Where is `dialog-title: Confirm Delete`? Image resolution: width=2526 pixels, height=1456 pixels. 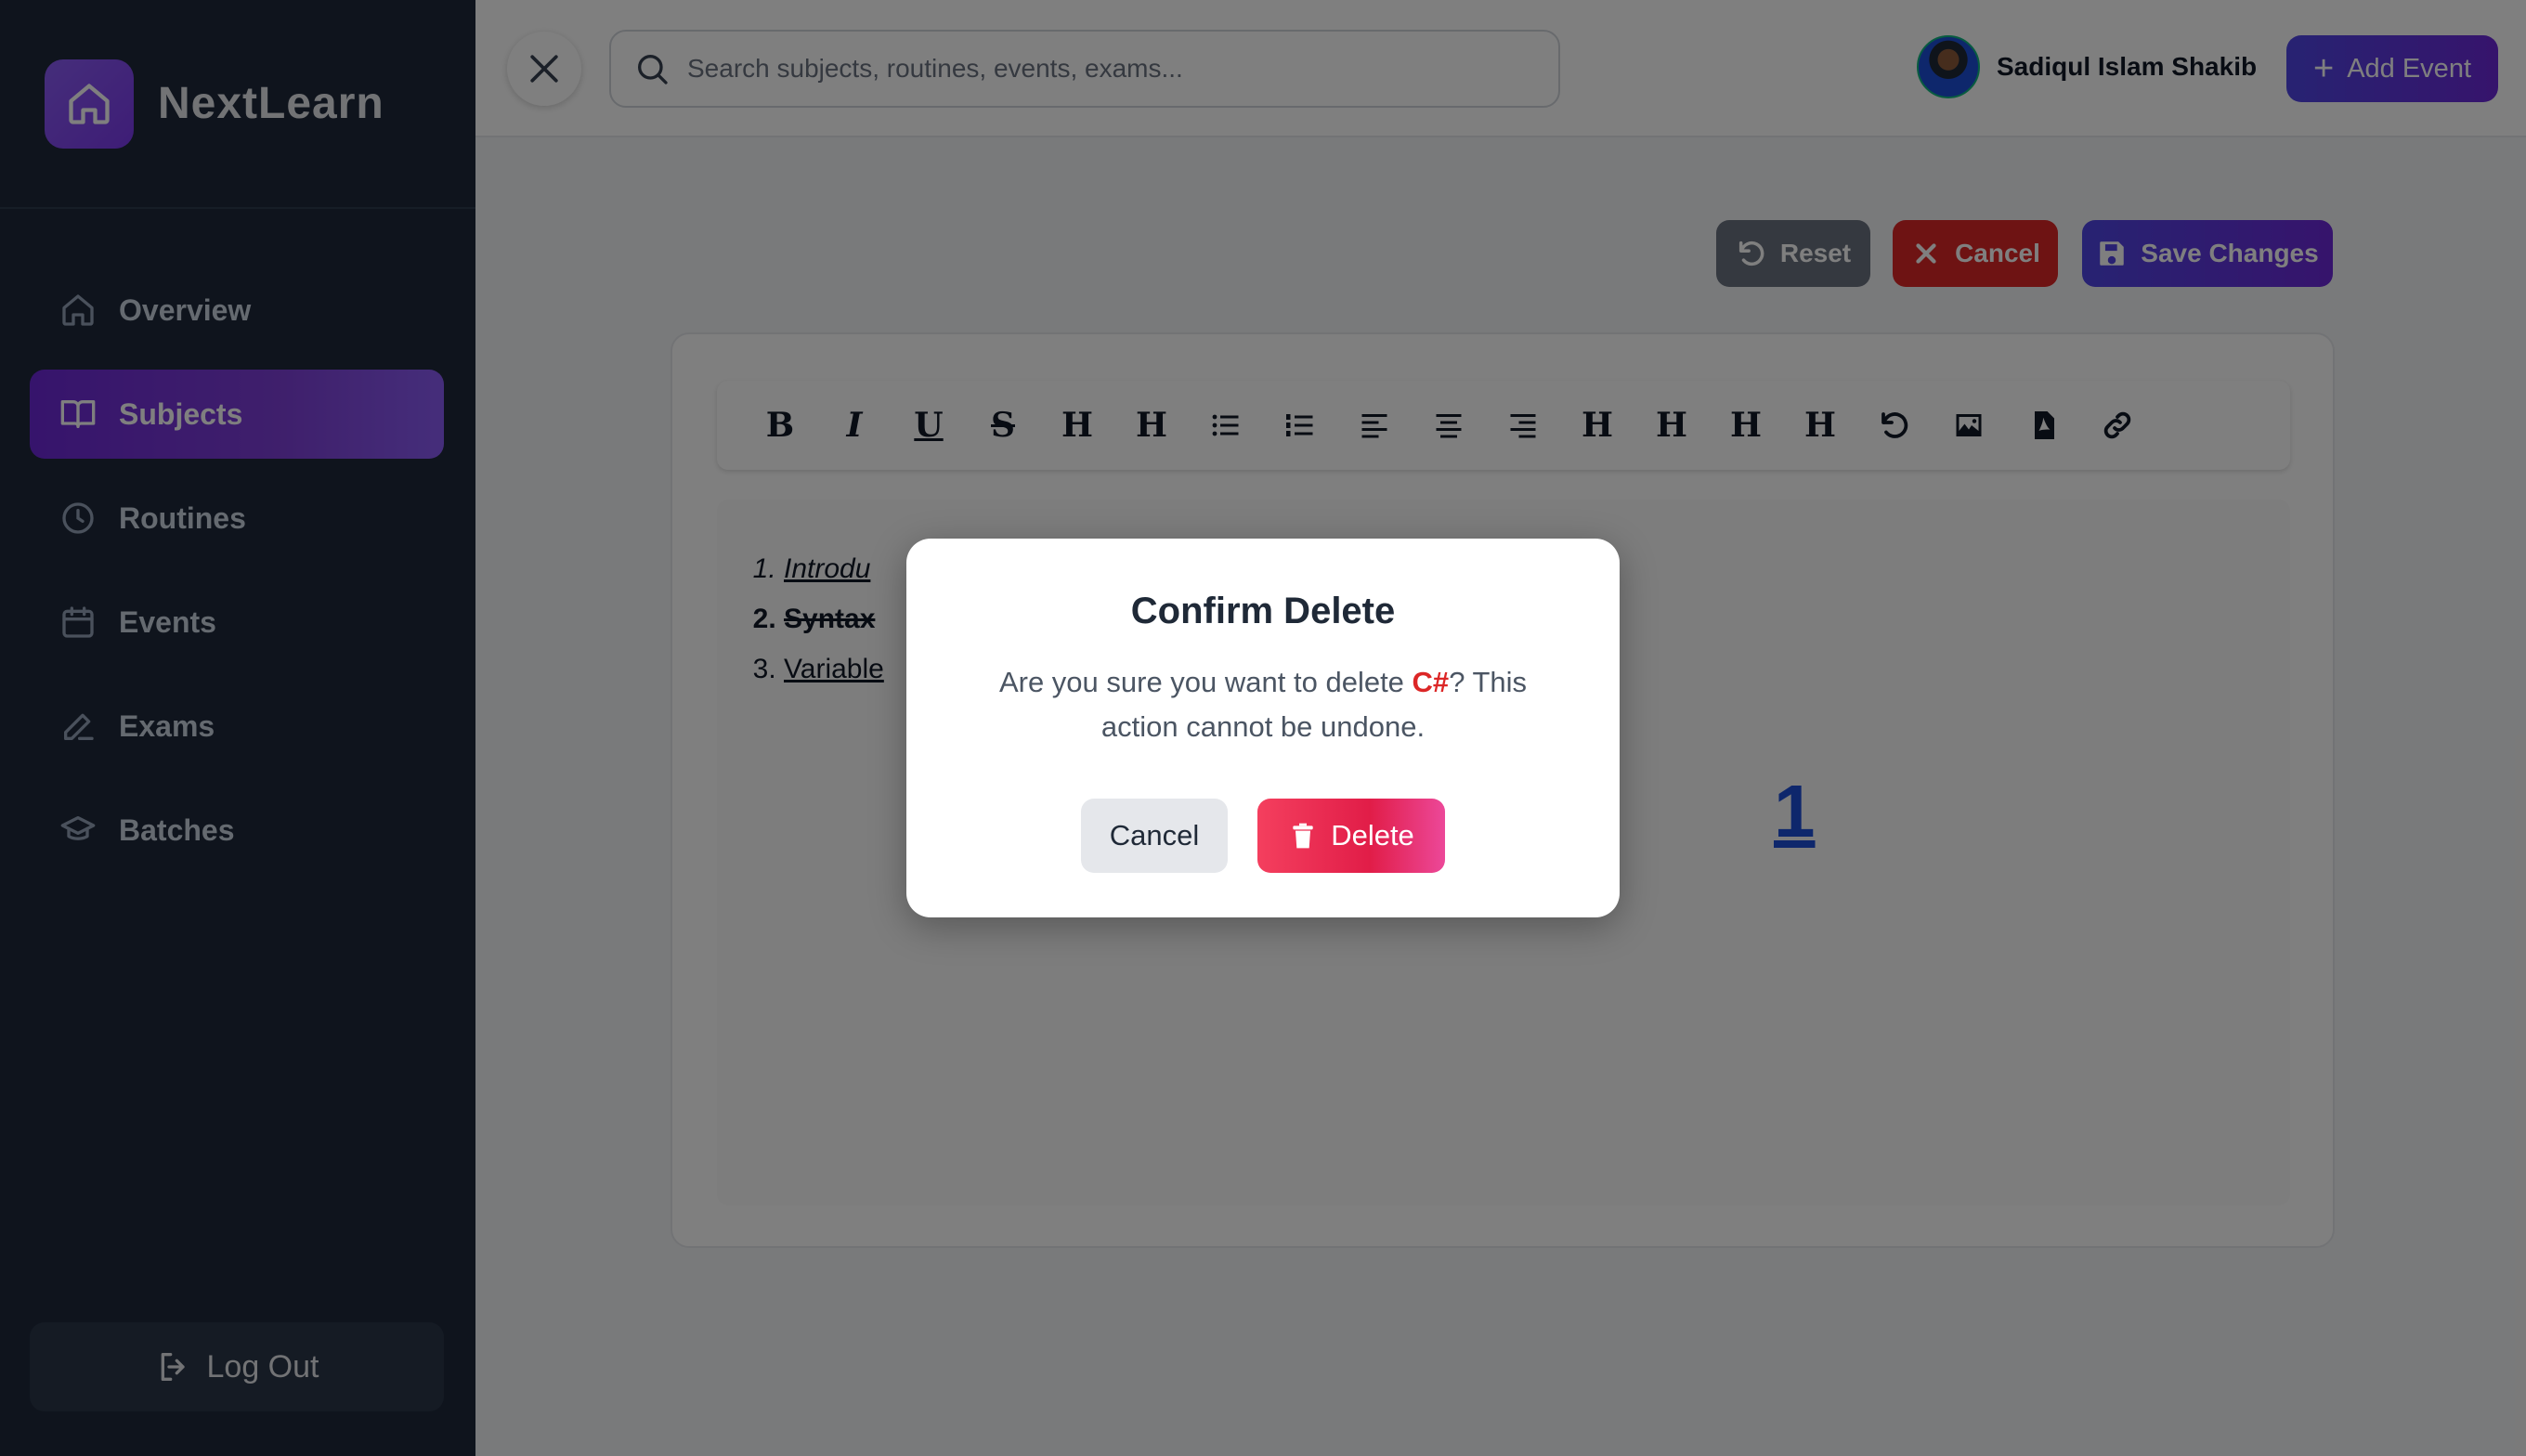 dialog-title: Confirm Delete is located at coordinates (1263, 611).